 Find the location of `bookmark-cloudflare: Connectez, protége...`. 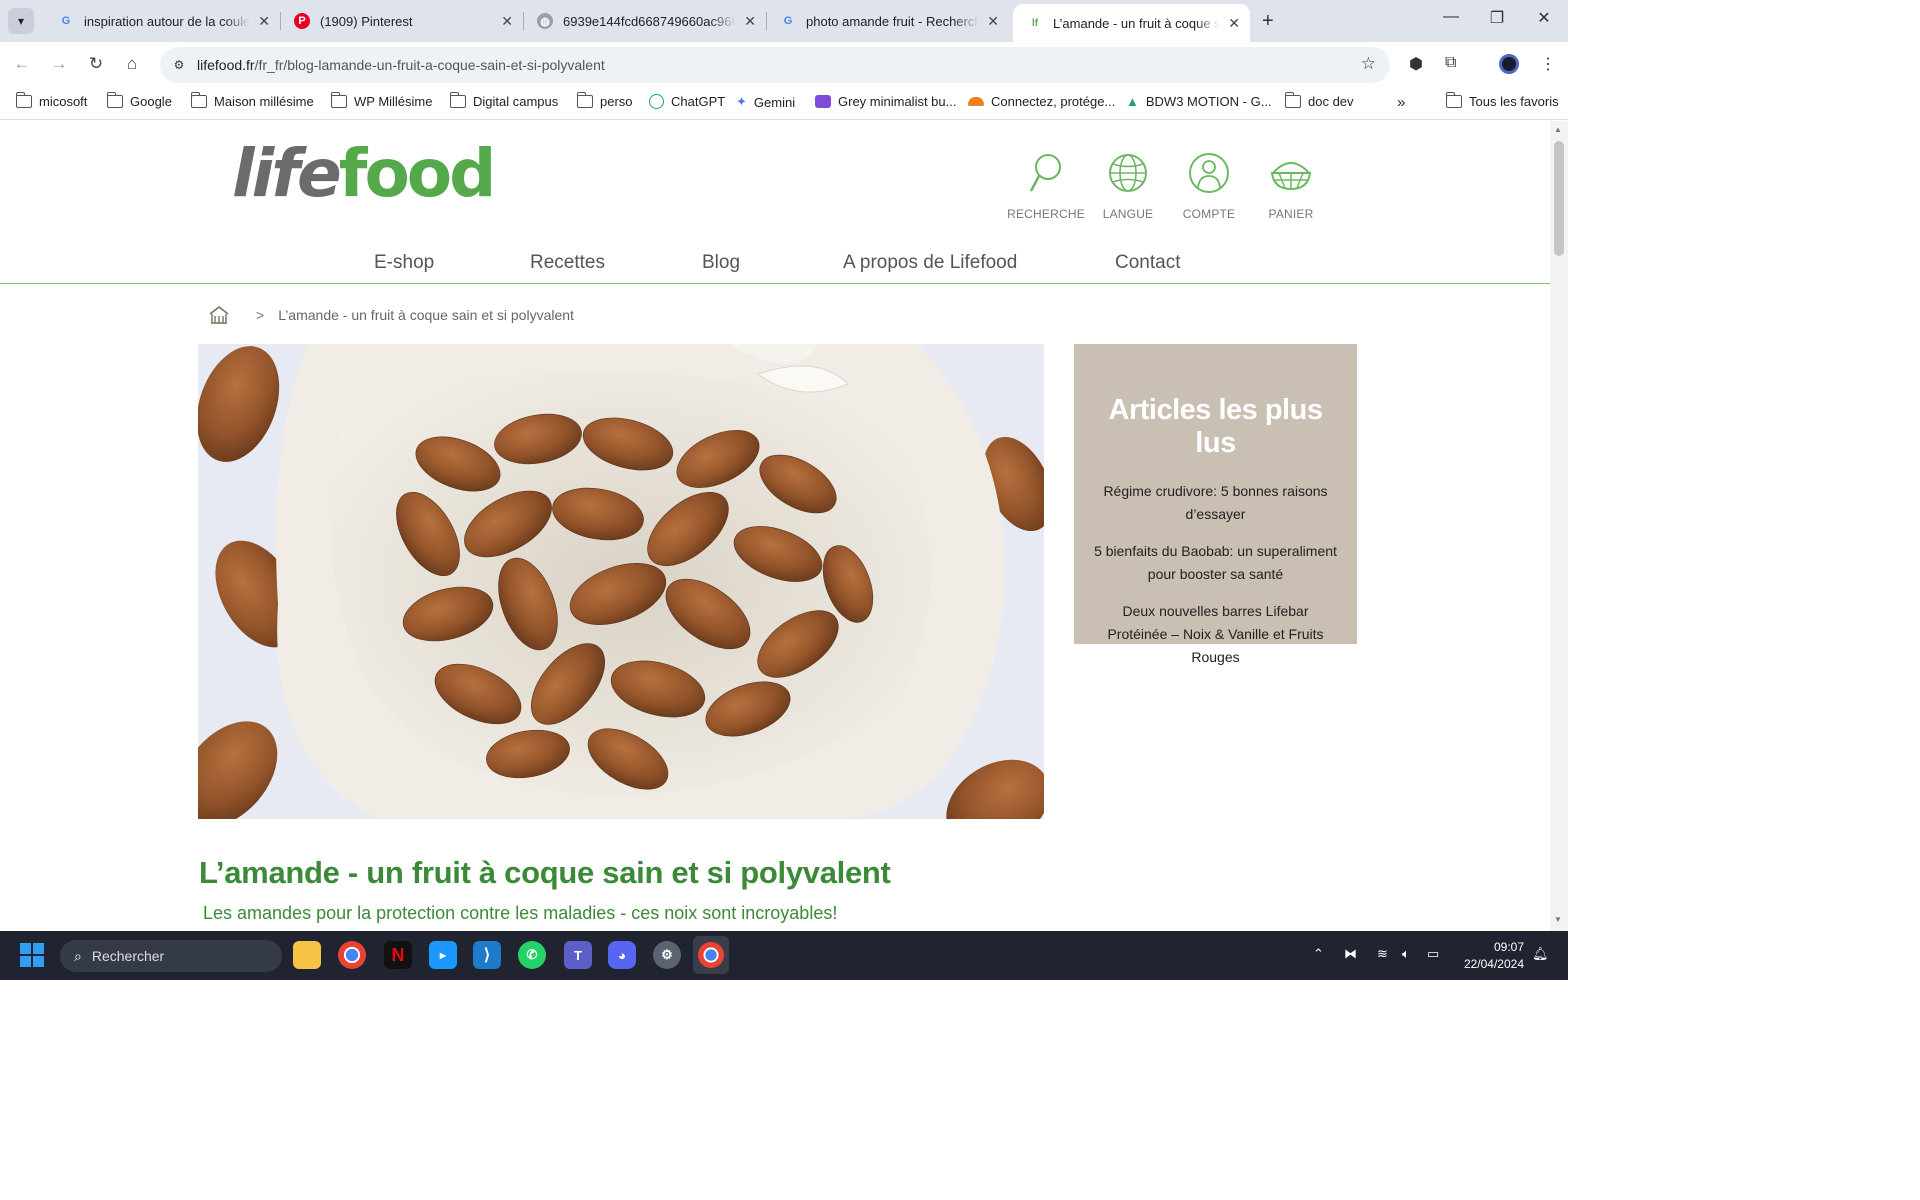

bookmark-cloudflare: Connectez, protége... is located at coordinates (1041, 101).